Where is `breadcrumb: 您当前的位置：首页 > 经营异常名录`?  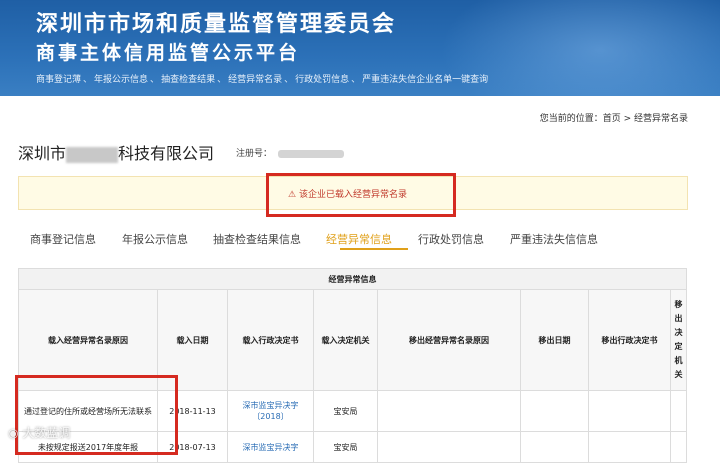 breadcrumb: 您当前的位置：首页 > 经营异常名录 is located at coordinates (613, 119).